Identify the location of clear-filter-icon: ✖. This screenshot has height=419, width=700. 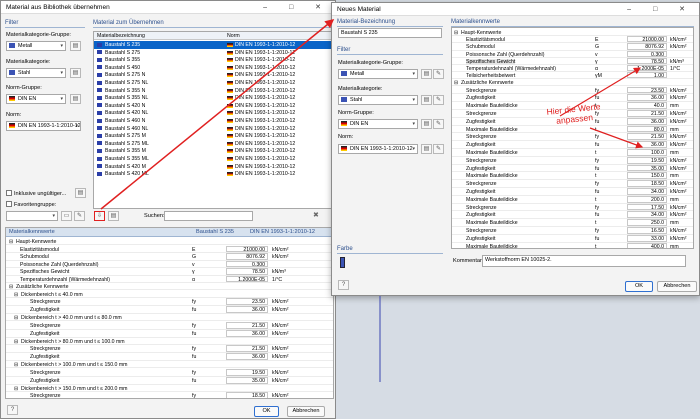
(316, 215).